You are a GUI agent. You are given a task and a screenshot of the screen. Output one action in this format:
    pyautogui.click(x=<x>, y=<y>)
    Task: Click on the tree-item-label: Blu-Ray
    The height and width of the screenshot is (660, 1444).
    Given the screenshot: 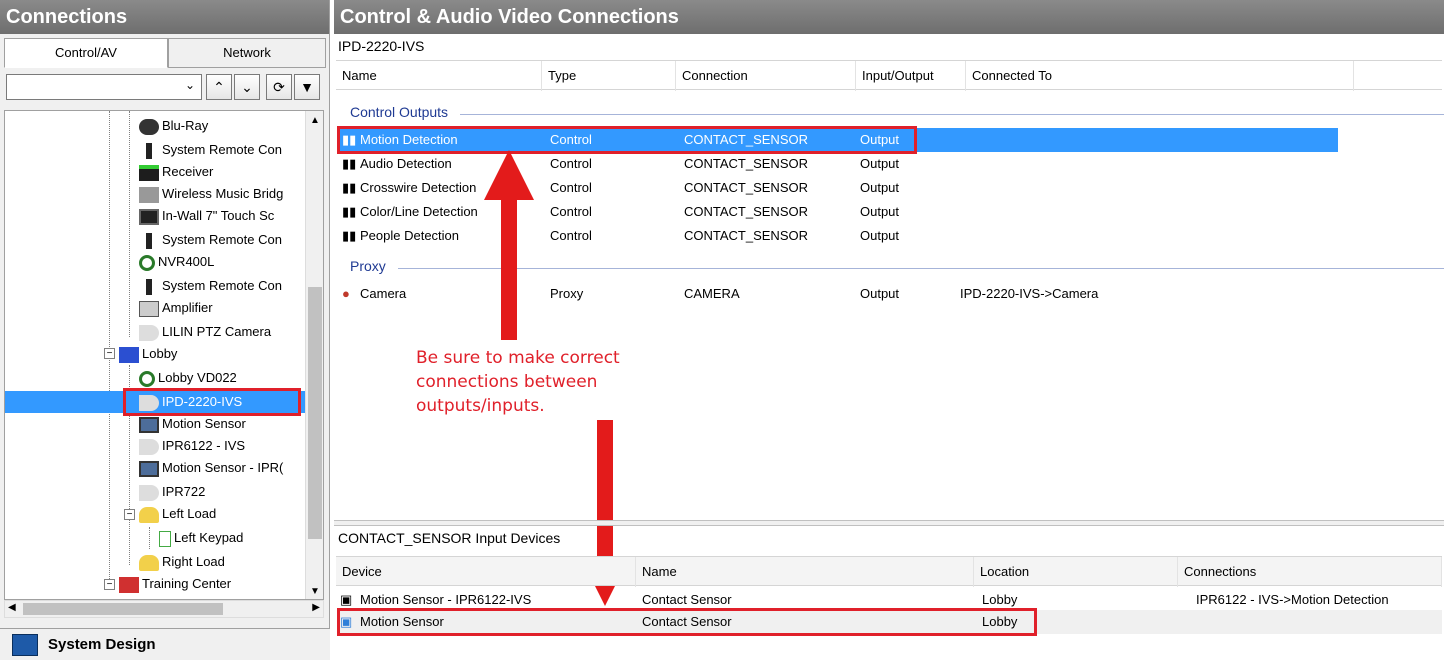 What is the action you would take?
    pyautogui.click(x=185, y=125)
    